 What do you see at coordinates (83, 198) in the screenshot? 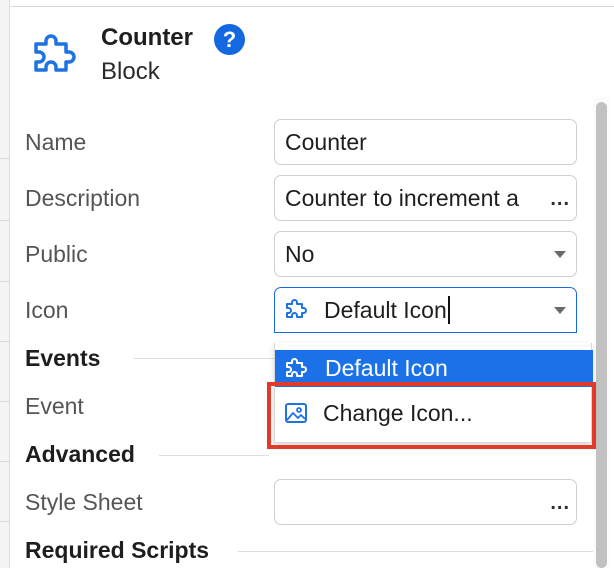
I see `description-label: Description` at bounding box center [83, 198].